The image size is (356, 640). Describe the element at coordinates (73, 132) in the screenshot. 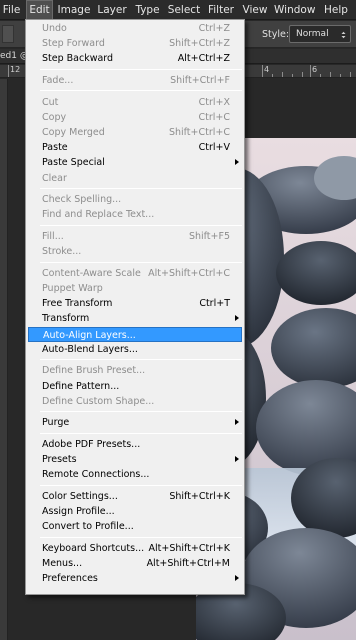

I see `menu-item-label: Copy Merged` at that location.